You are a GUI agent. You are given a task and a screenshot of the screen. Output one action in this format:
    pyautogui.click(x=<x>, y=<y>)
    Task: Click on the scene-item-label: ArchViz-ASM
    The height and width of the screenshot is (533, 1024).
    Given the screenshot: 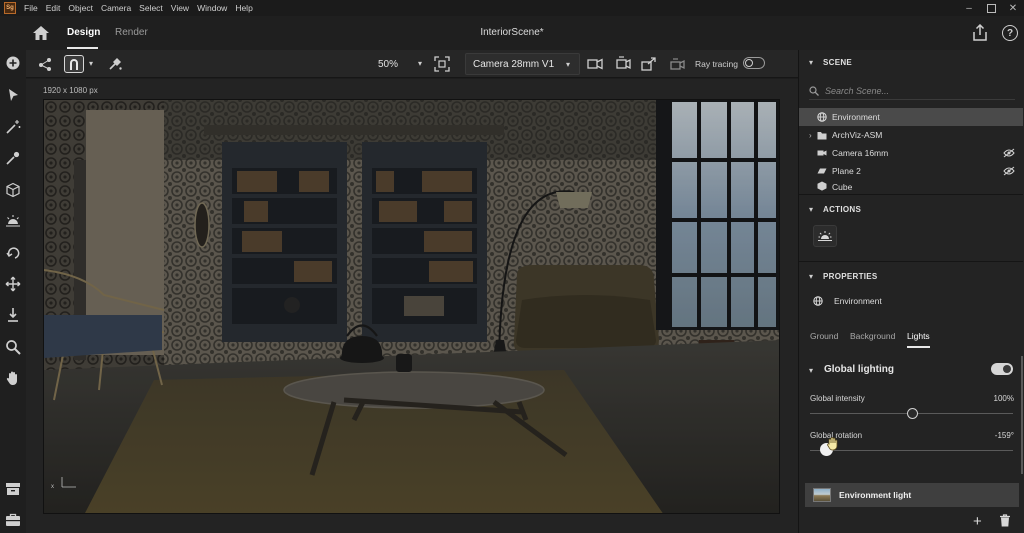 What is the action you would take?
    pyautogui.click(x=857, y=135)
    